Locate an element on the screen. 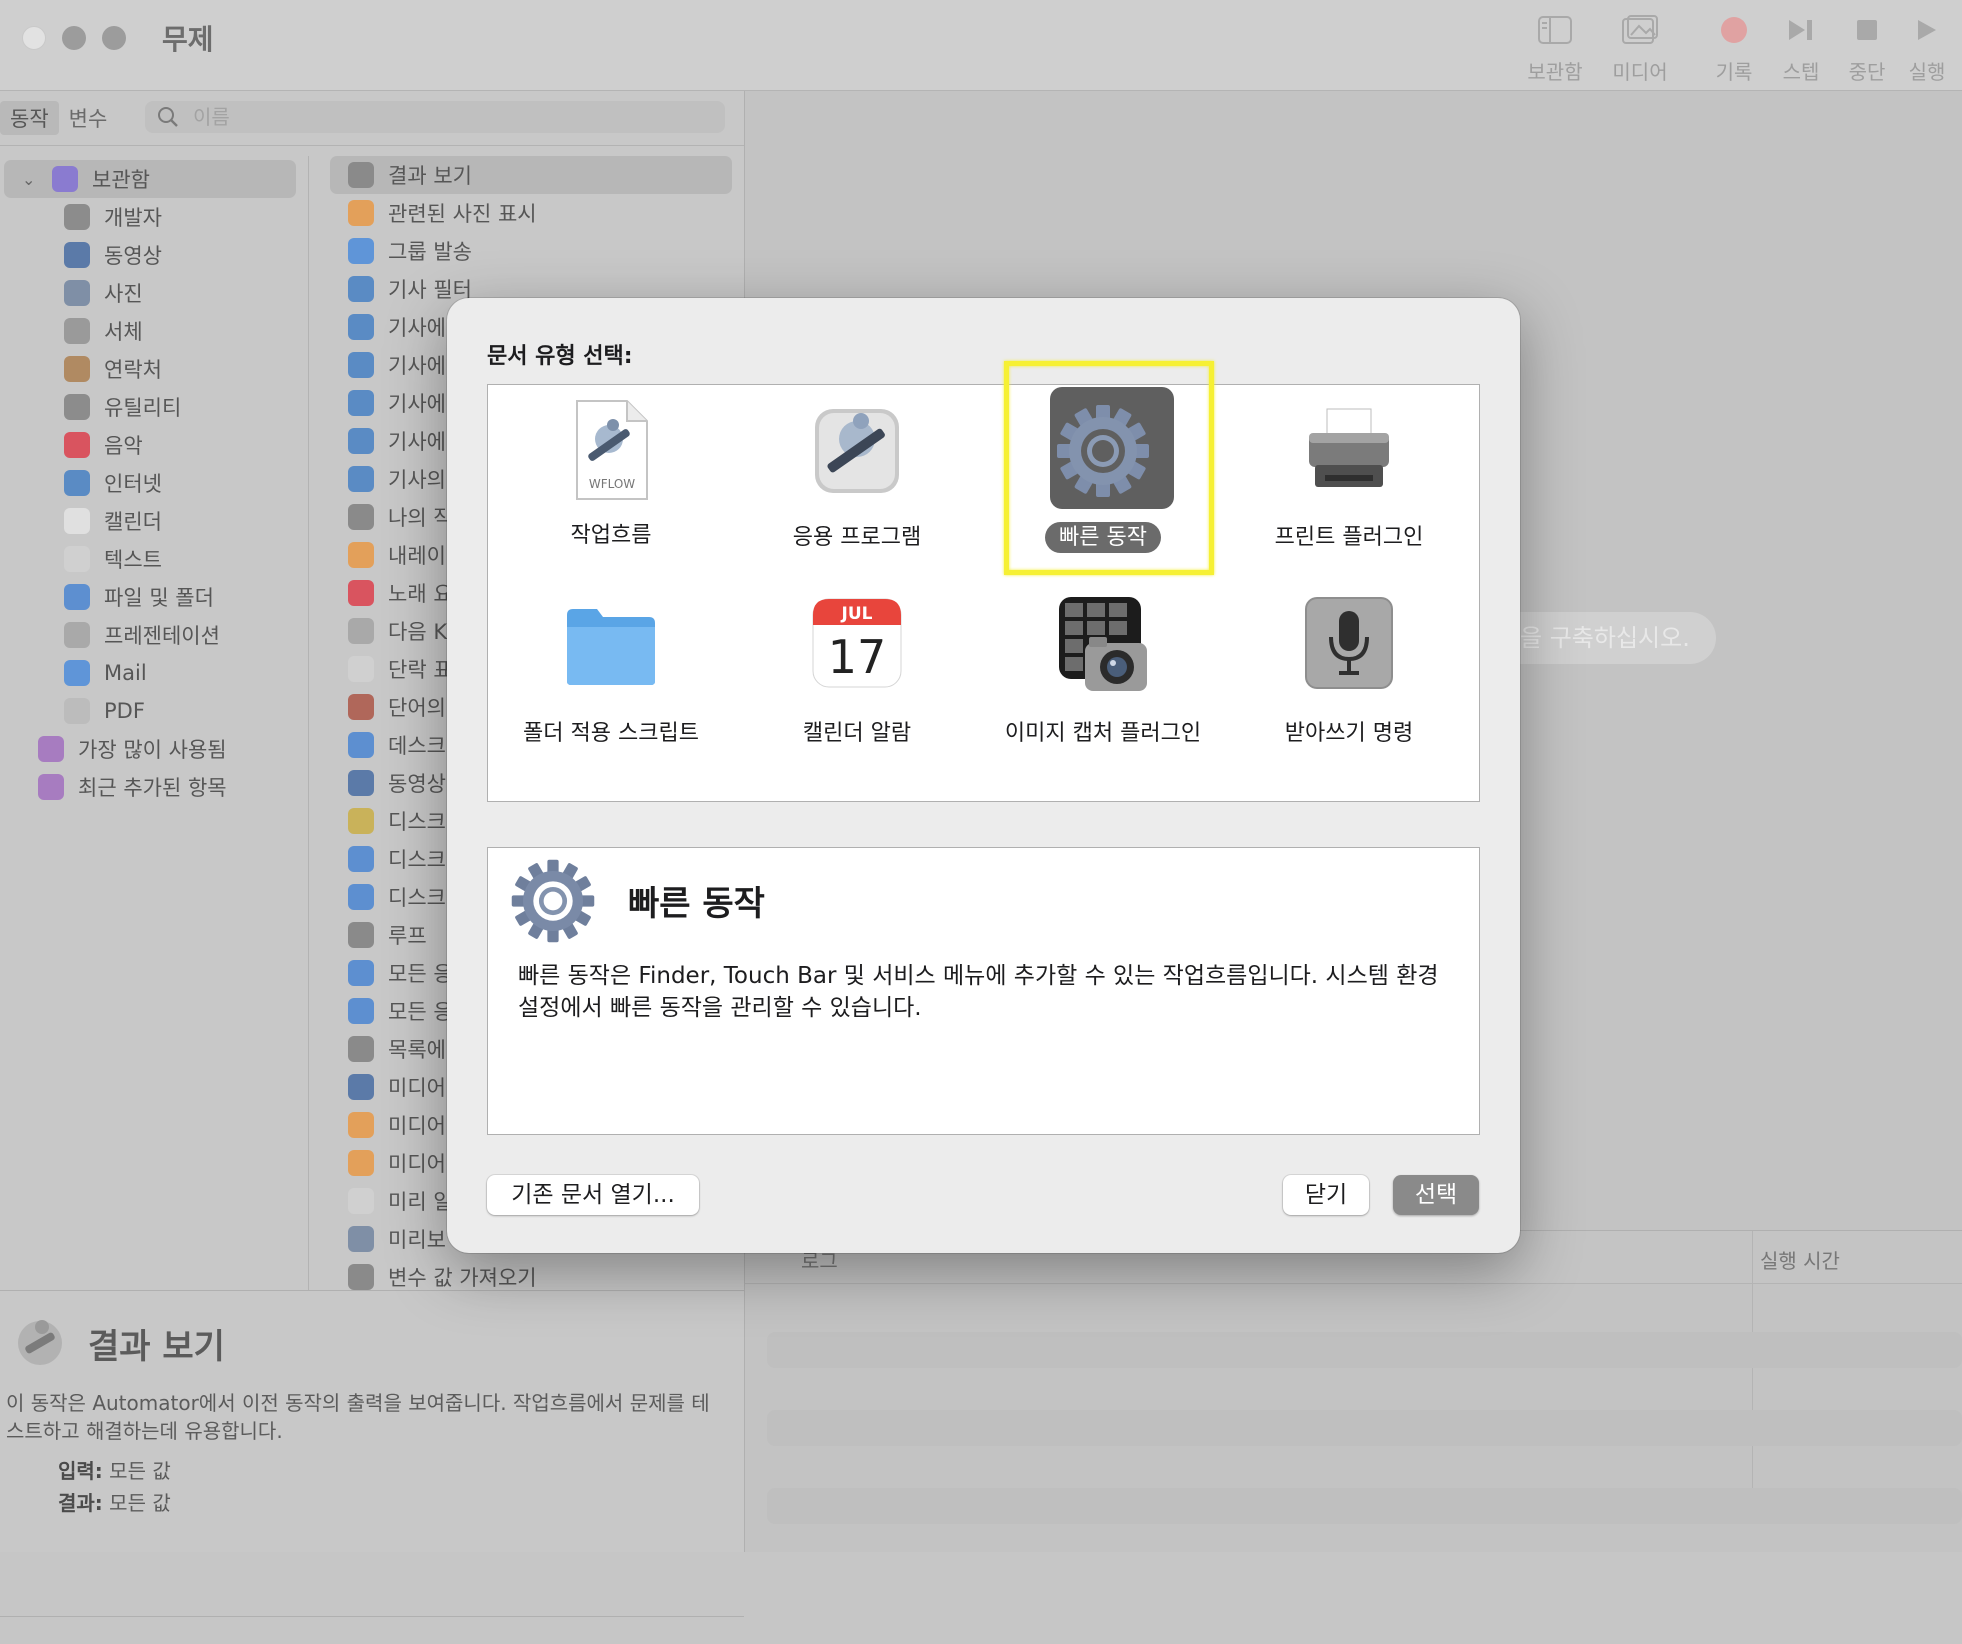  library-item: 사진 is located at coordinates (154, 293).